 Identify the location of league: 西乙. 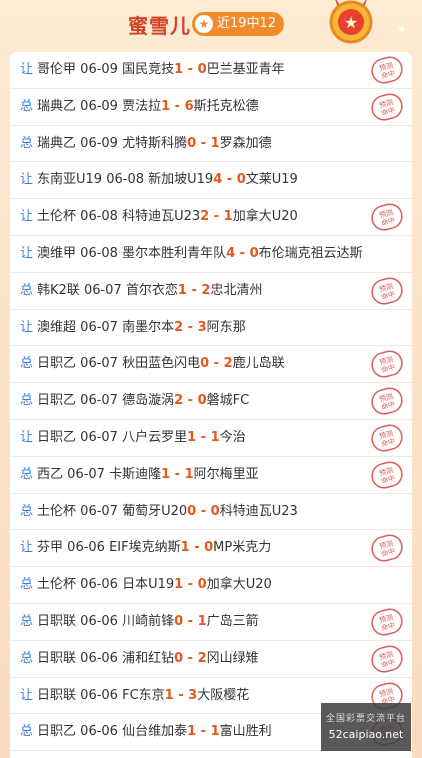
(50, 474).